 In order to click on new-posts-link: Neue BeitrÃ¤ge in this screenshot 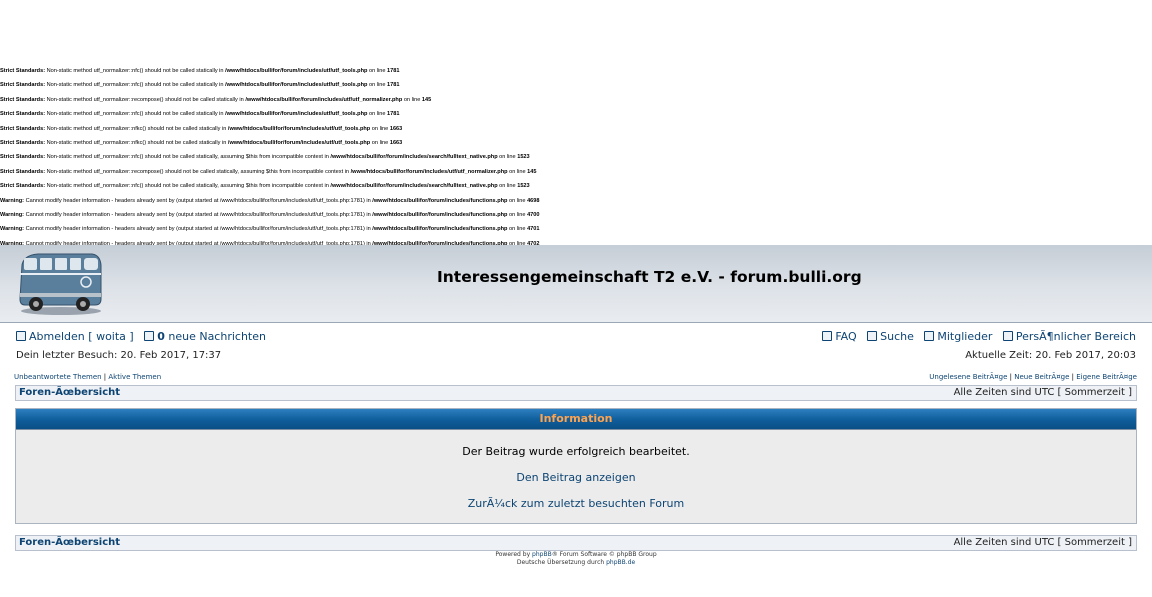, I will do `click(1041, 377)`.